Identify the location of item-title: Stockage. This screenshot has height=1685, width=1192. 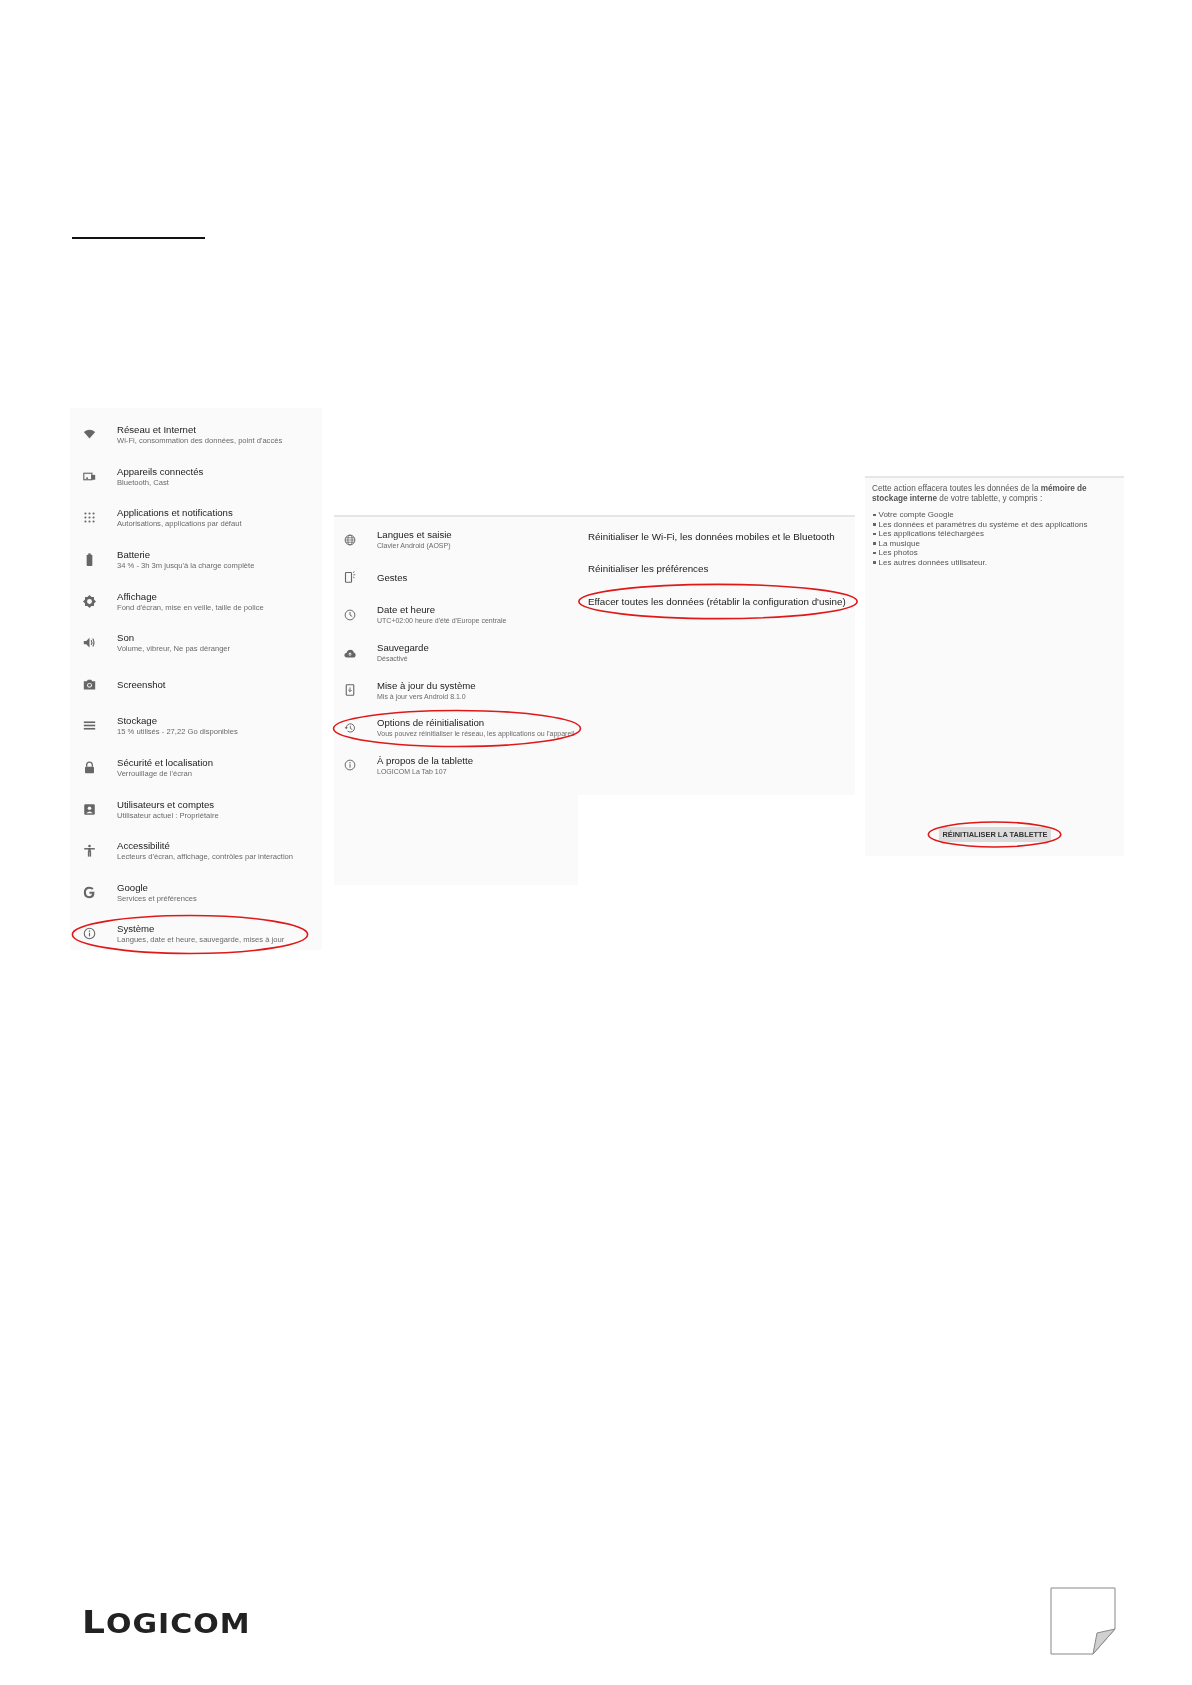
(137, 721).